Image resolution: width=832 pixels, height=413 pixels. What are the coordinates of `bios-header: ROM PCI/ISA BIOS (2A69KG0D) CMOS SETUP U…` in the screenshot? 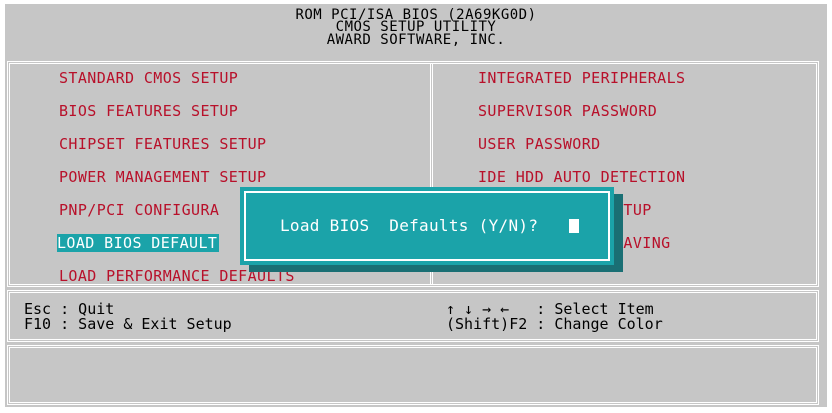 It's located at (416, 30).